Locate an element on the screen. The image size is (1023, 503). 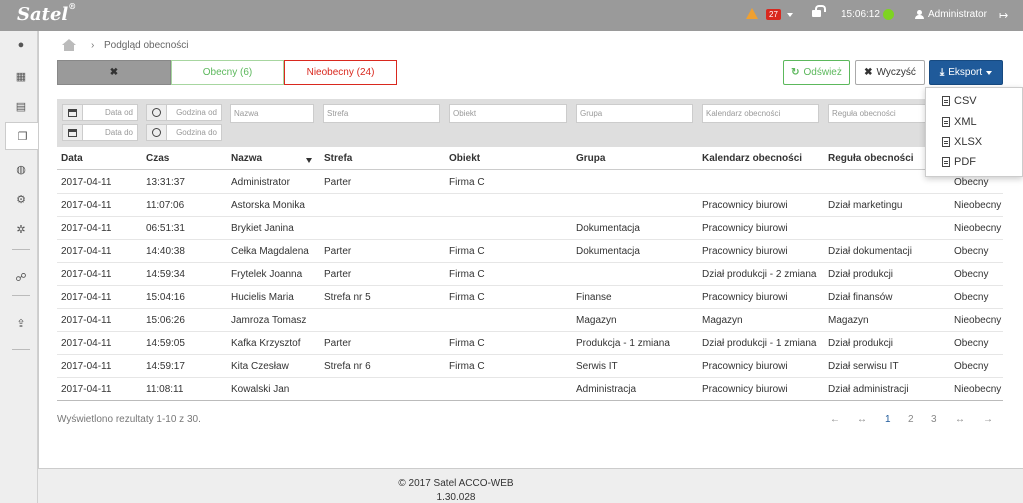
pagination-first: ← is located at coordinates (835, 419).